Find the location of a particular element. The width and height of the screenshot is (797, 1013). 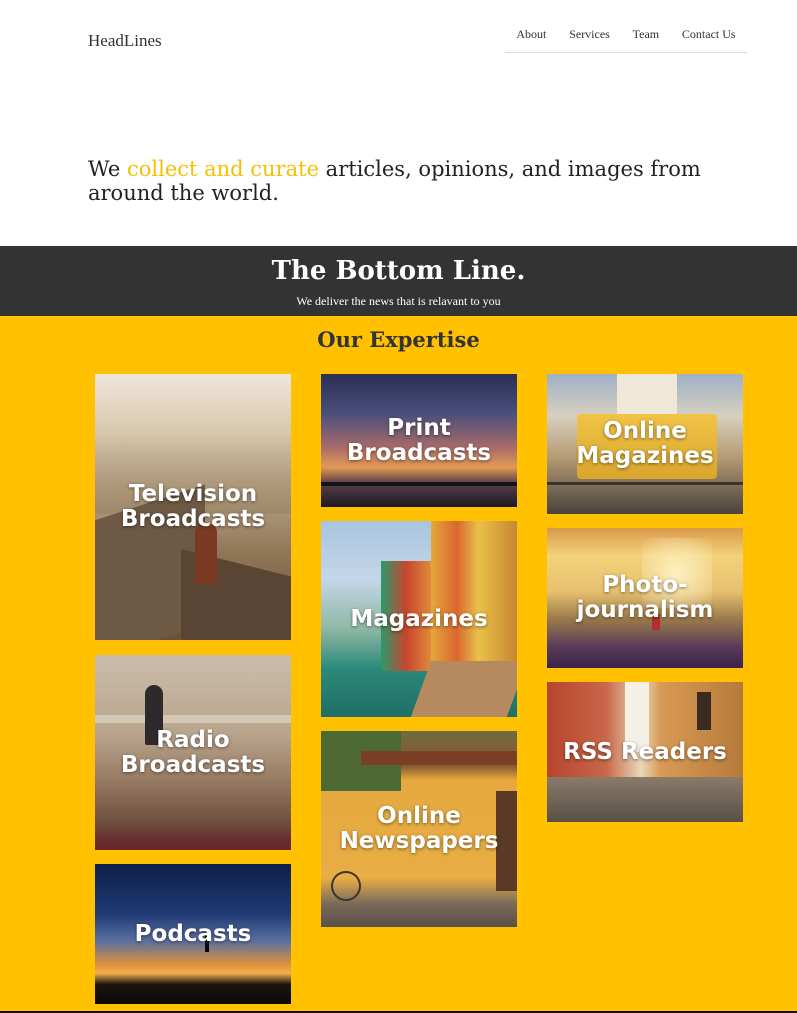

nav-about: About is located at coordinates (531, 34).